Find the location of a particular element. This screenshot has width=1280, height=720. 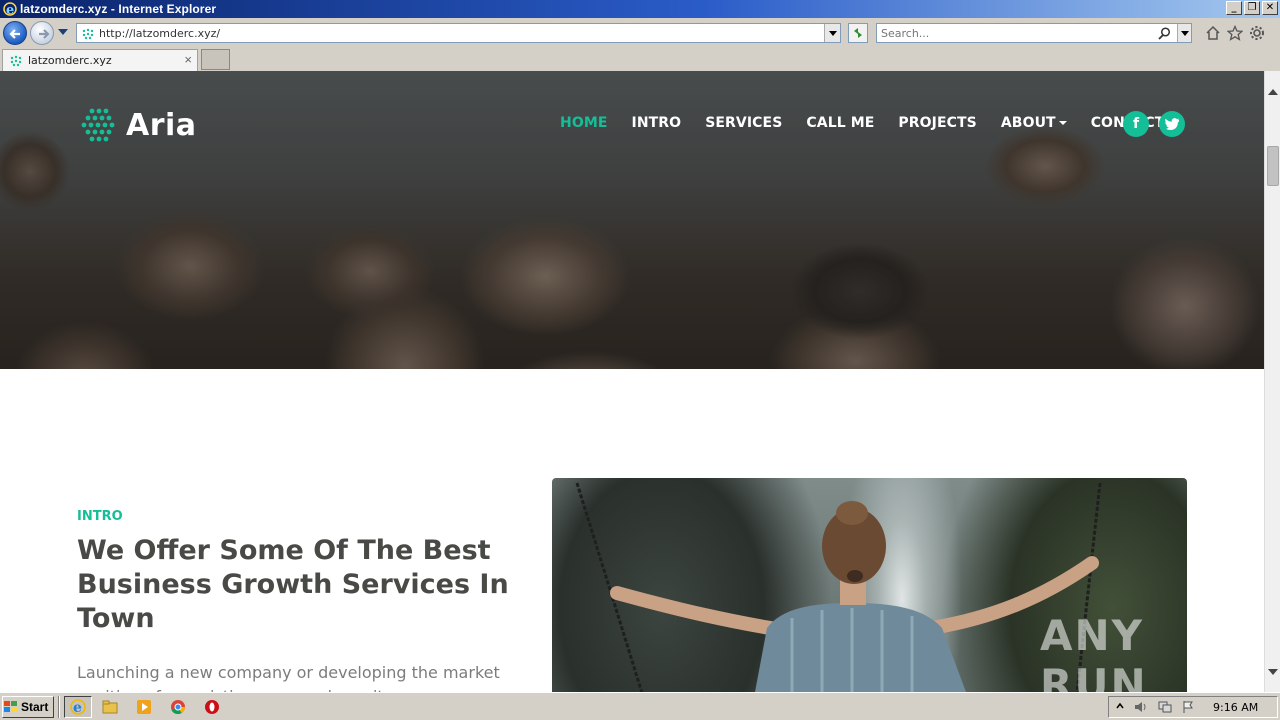

nav-intro: INTRO is located at coordinates (657, 123).